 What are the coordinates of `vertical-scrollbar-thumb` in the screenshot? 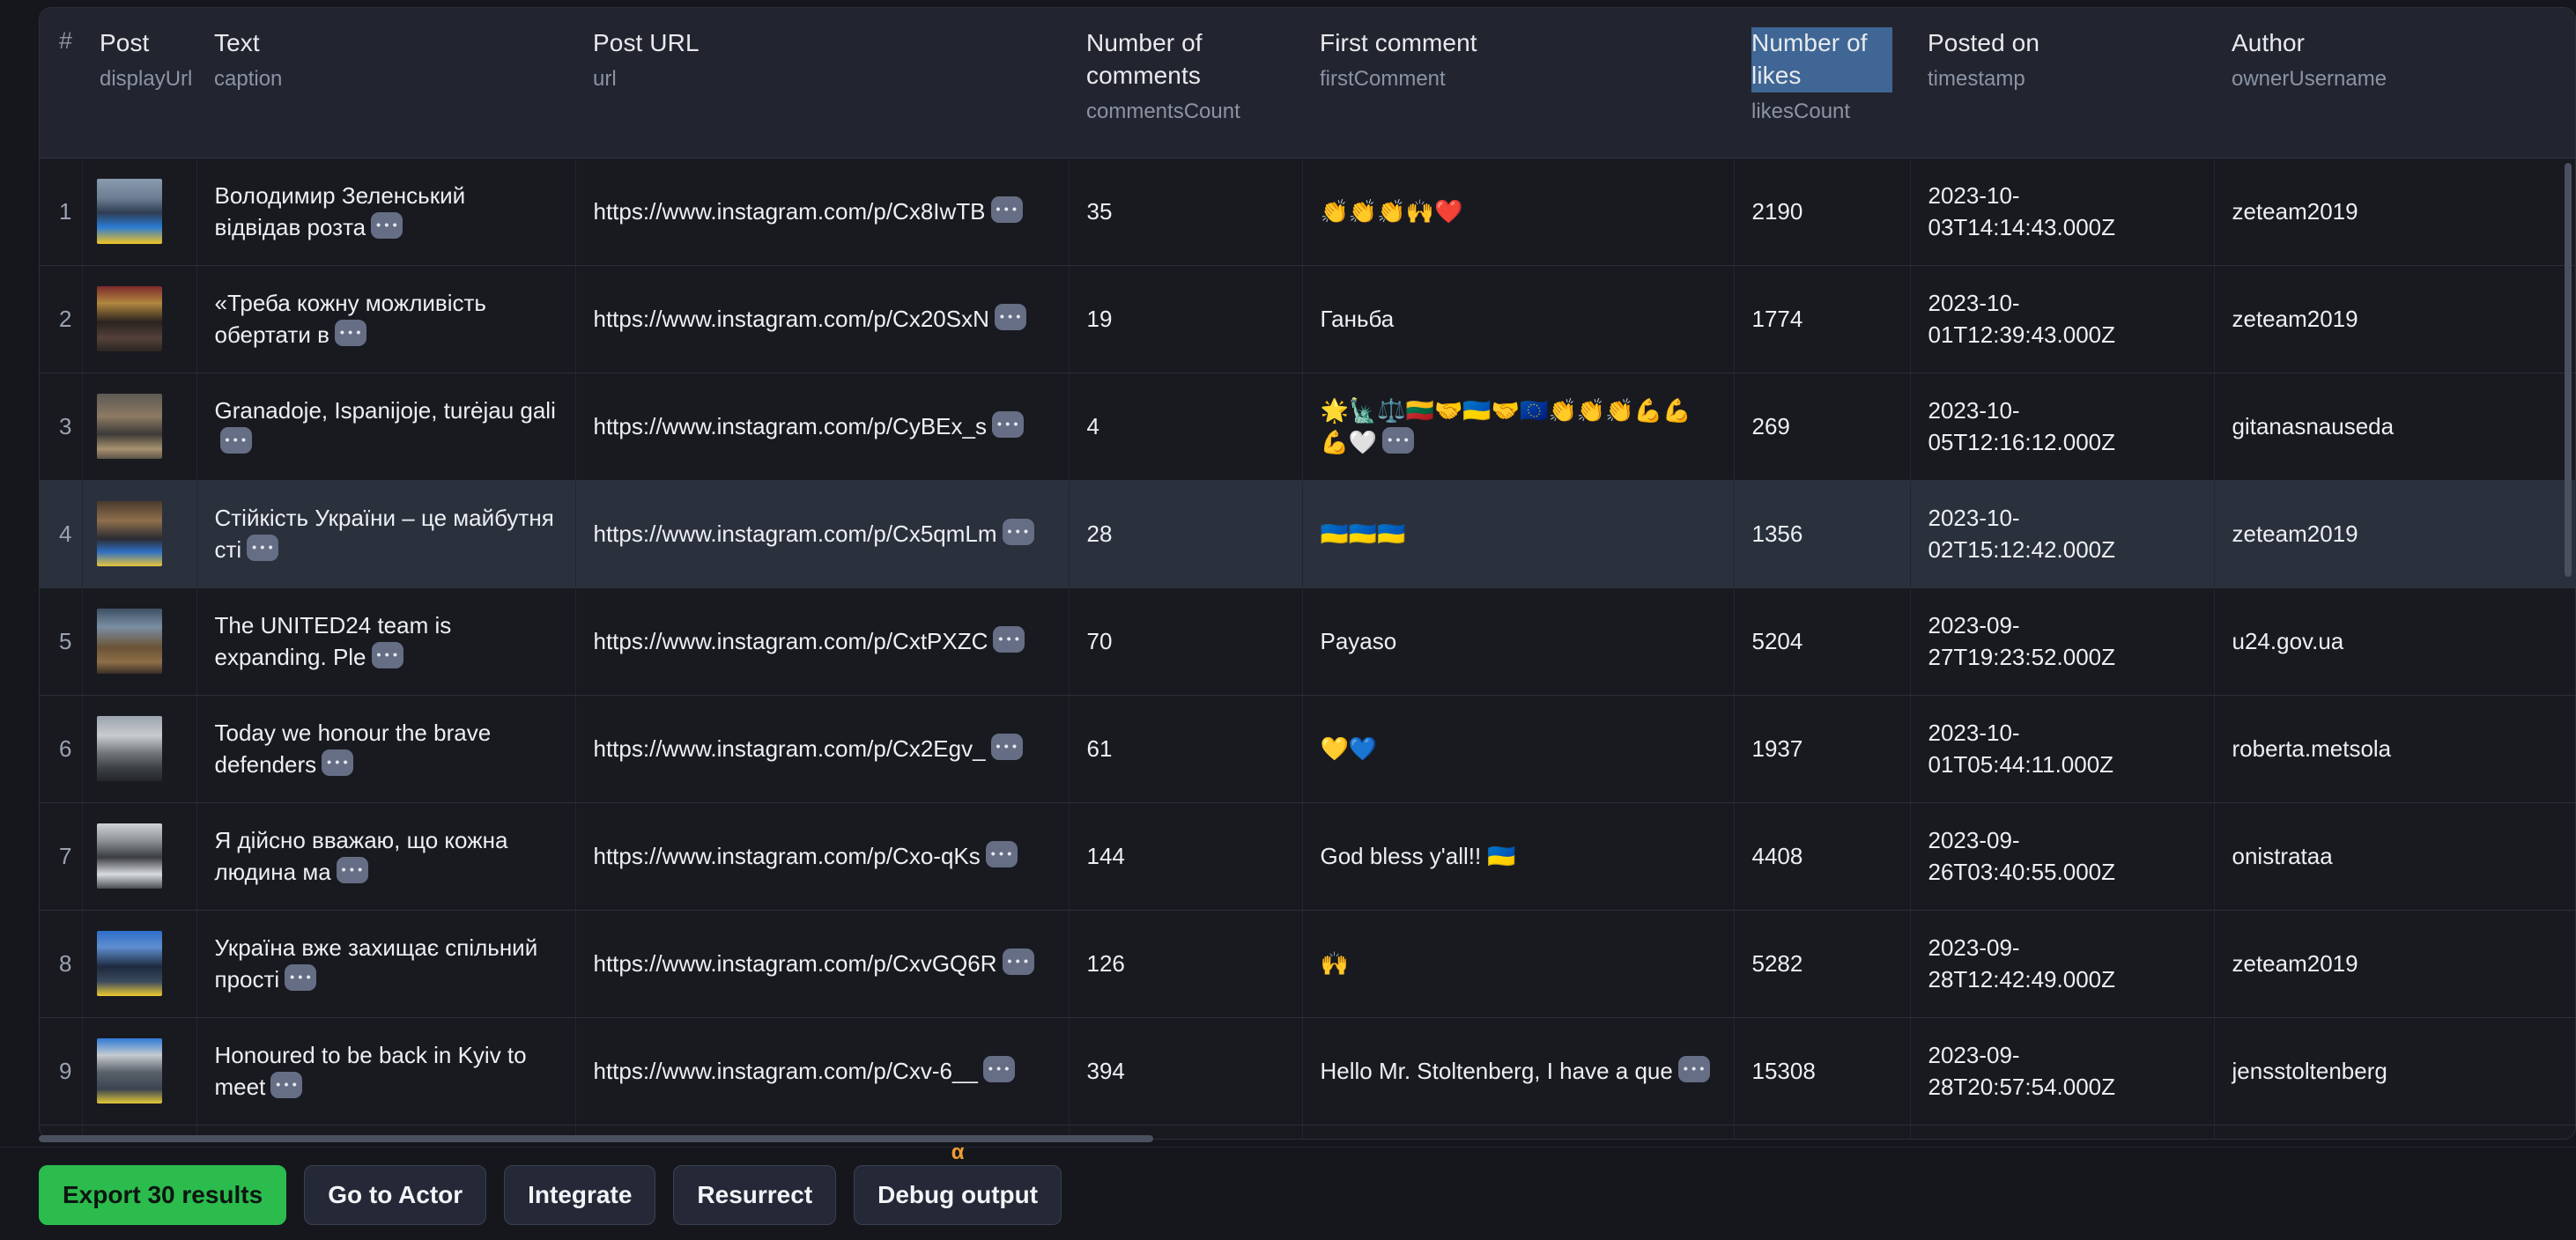 It's located at (2569, 370).